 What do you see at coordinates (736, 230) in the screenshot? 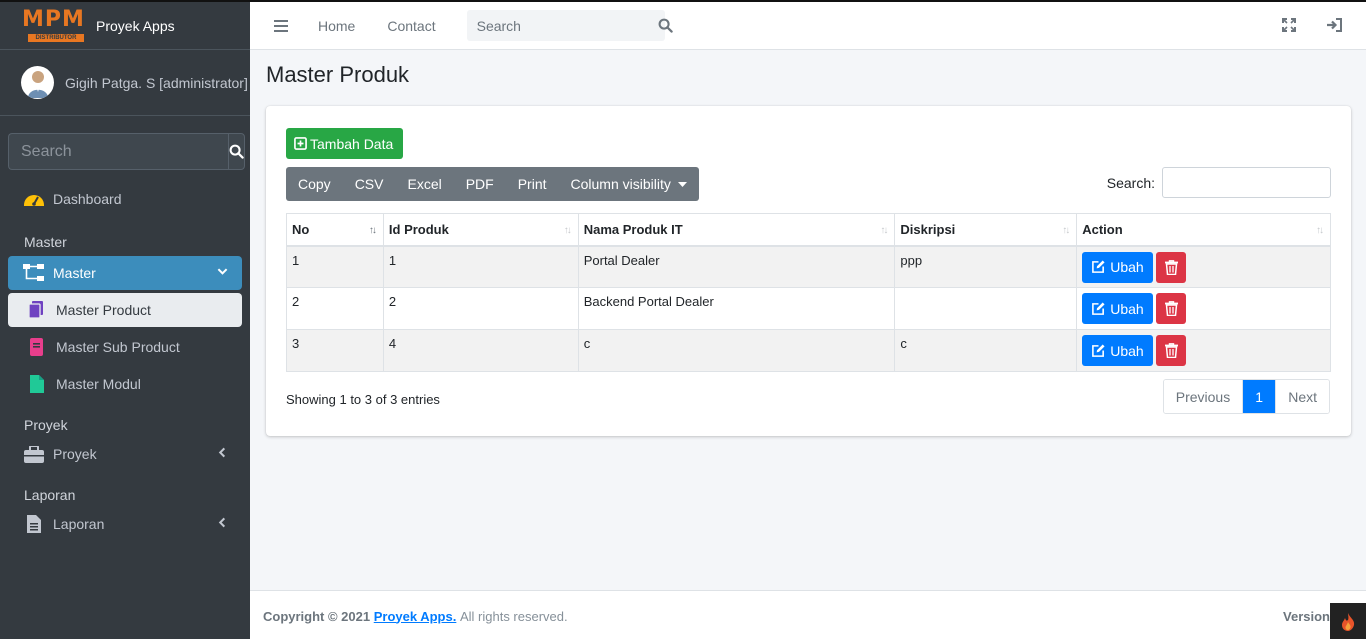
I see `column-header-nama-produk: Nama Produk IT ↑↓` at bounding box center [736, 230].